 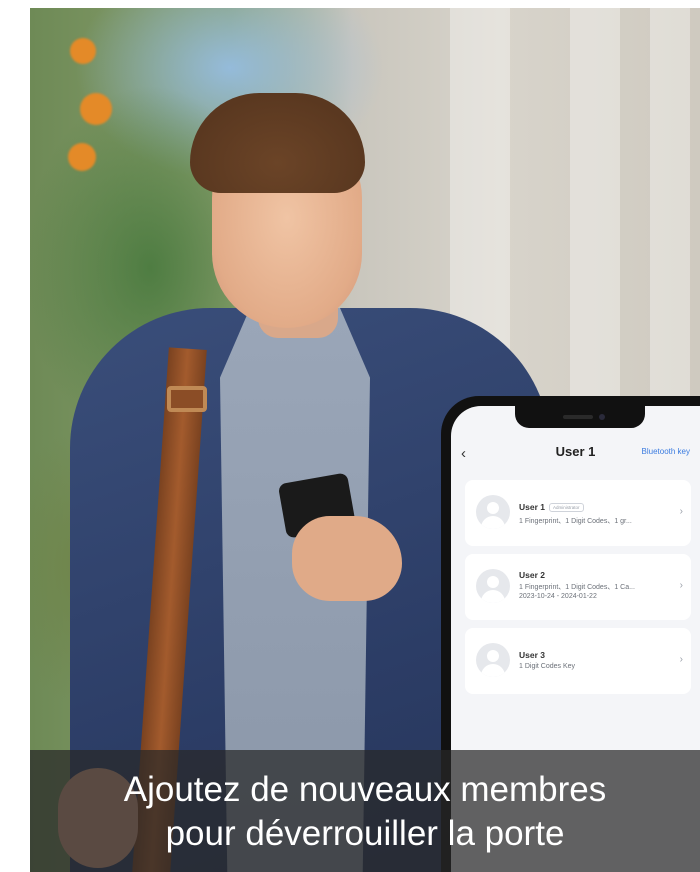 What do you see at coordinates (365, 789) in the screenshot?
I see `caption-line-1: Ajoutez de nouveaux membres` at bounding box center [365, 789].